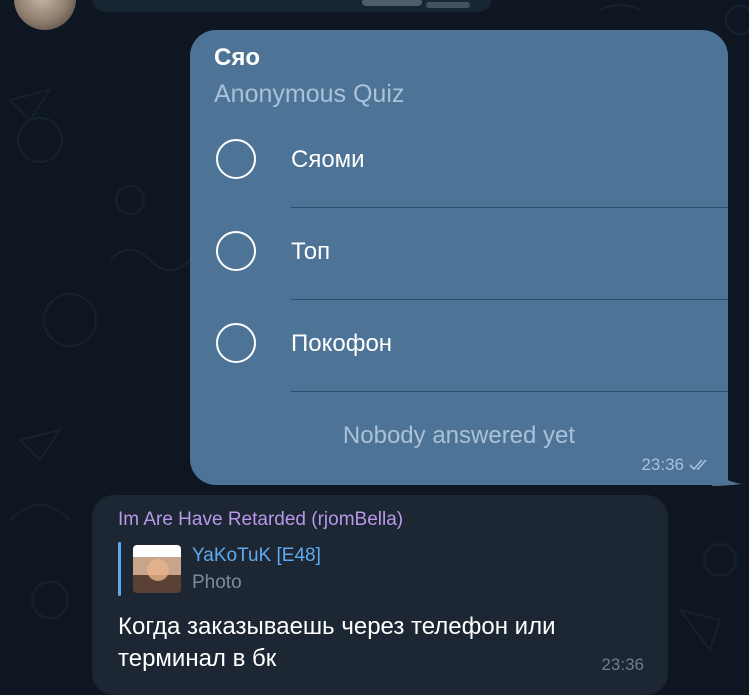  Describe the element at coordinates (509, 391) in the screenshot. I see `divider` at that location.